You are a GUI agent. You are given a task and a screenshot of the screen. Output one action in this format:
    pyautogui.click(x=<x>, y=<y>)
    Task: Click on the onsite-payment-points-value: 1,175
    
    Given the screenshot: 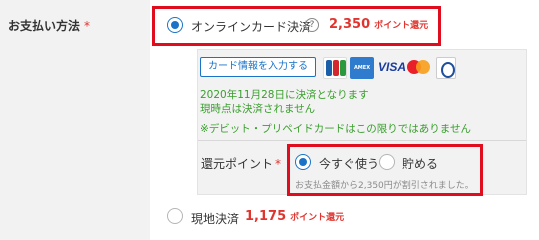 What is the action you would take?
    pyautogui.click(x=266, y=216)
    